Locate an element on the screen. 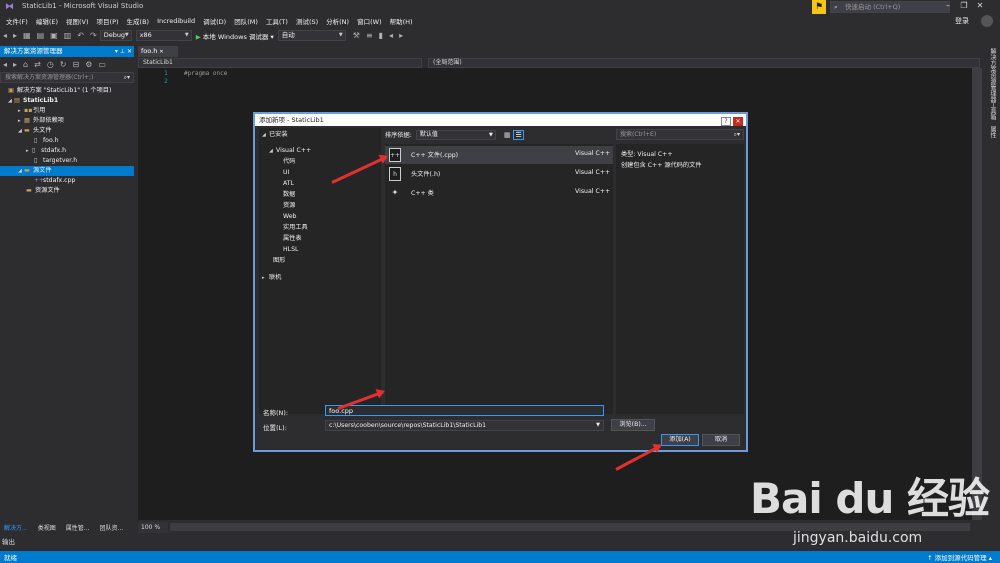 This screenshot has height=563, width=1000. open-icon: ▤ is located at coordinates (41, 35).